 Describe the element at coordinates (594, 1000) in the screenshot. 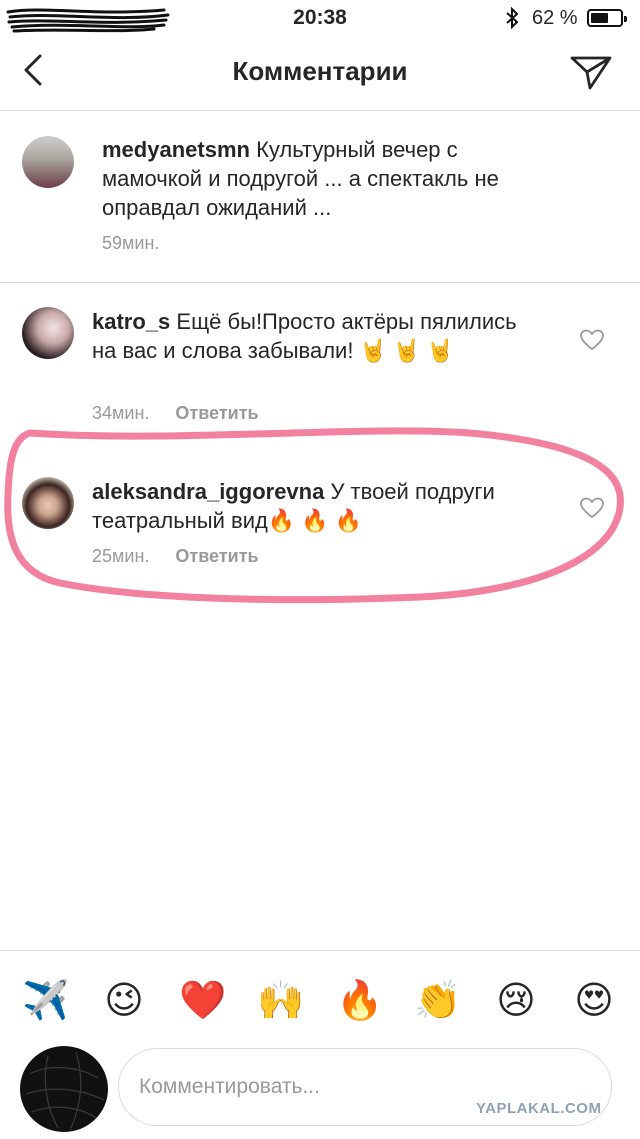

I see `heart-eyes-emoji-button: 😍` at that location.